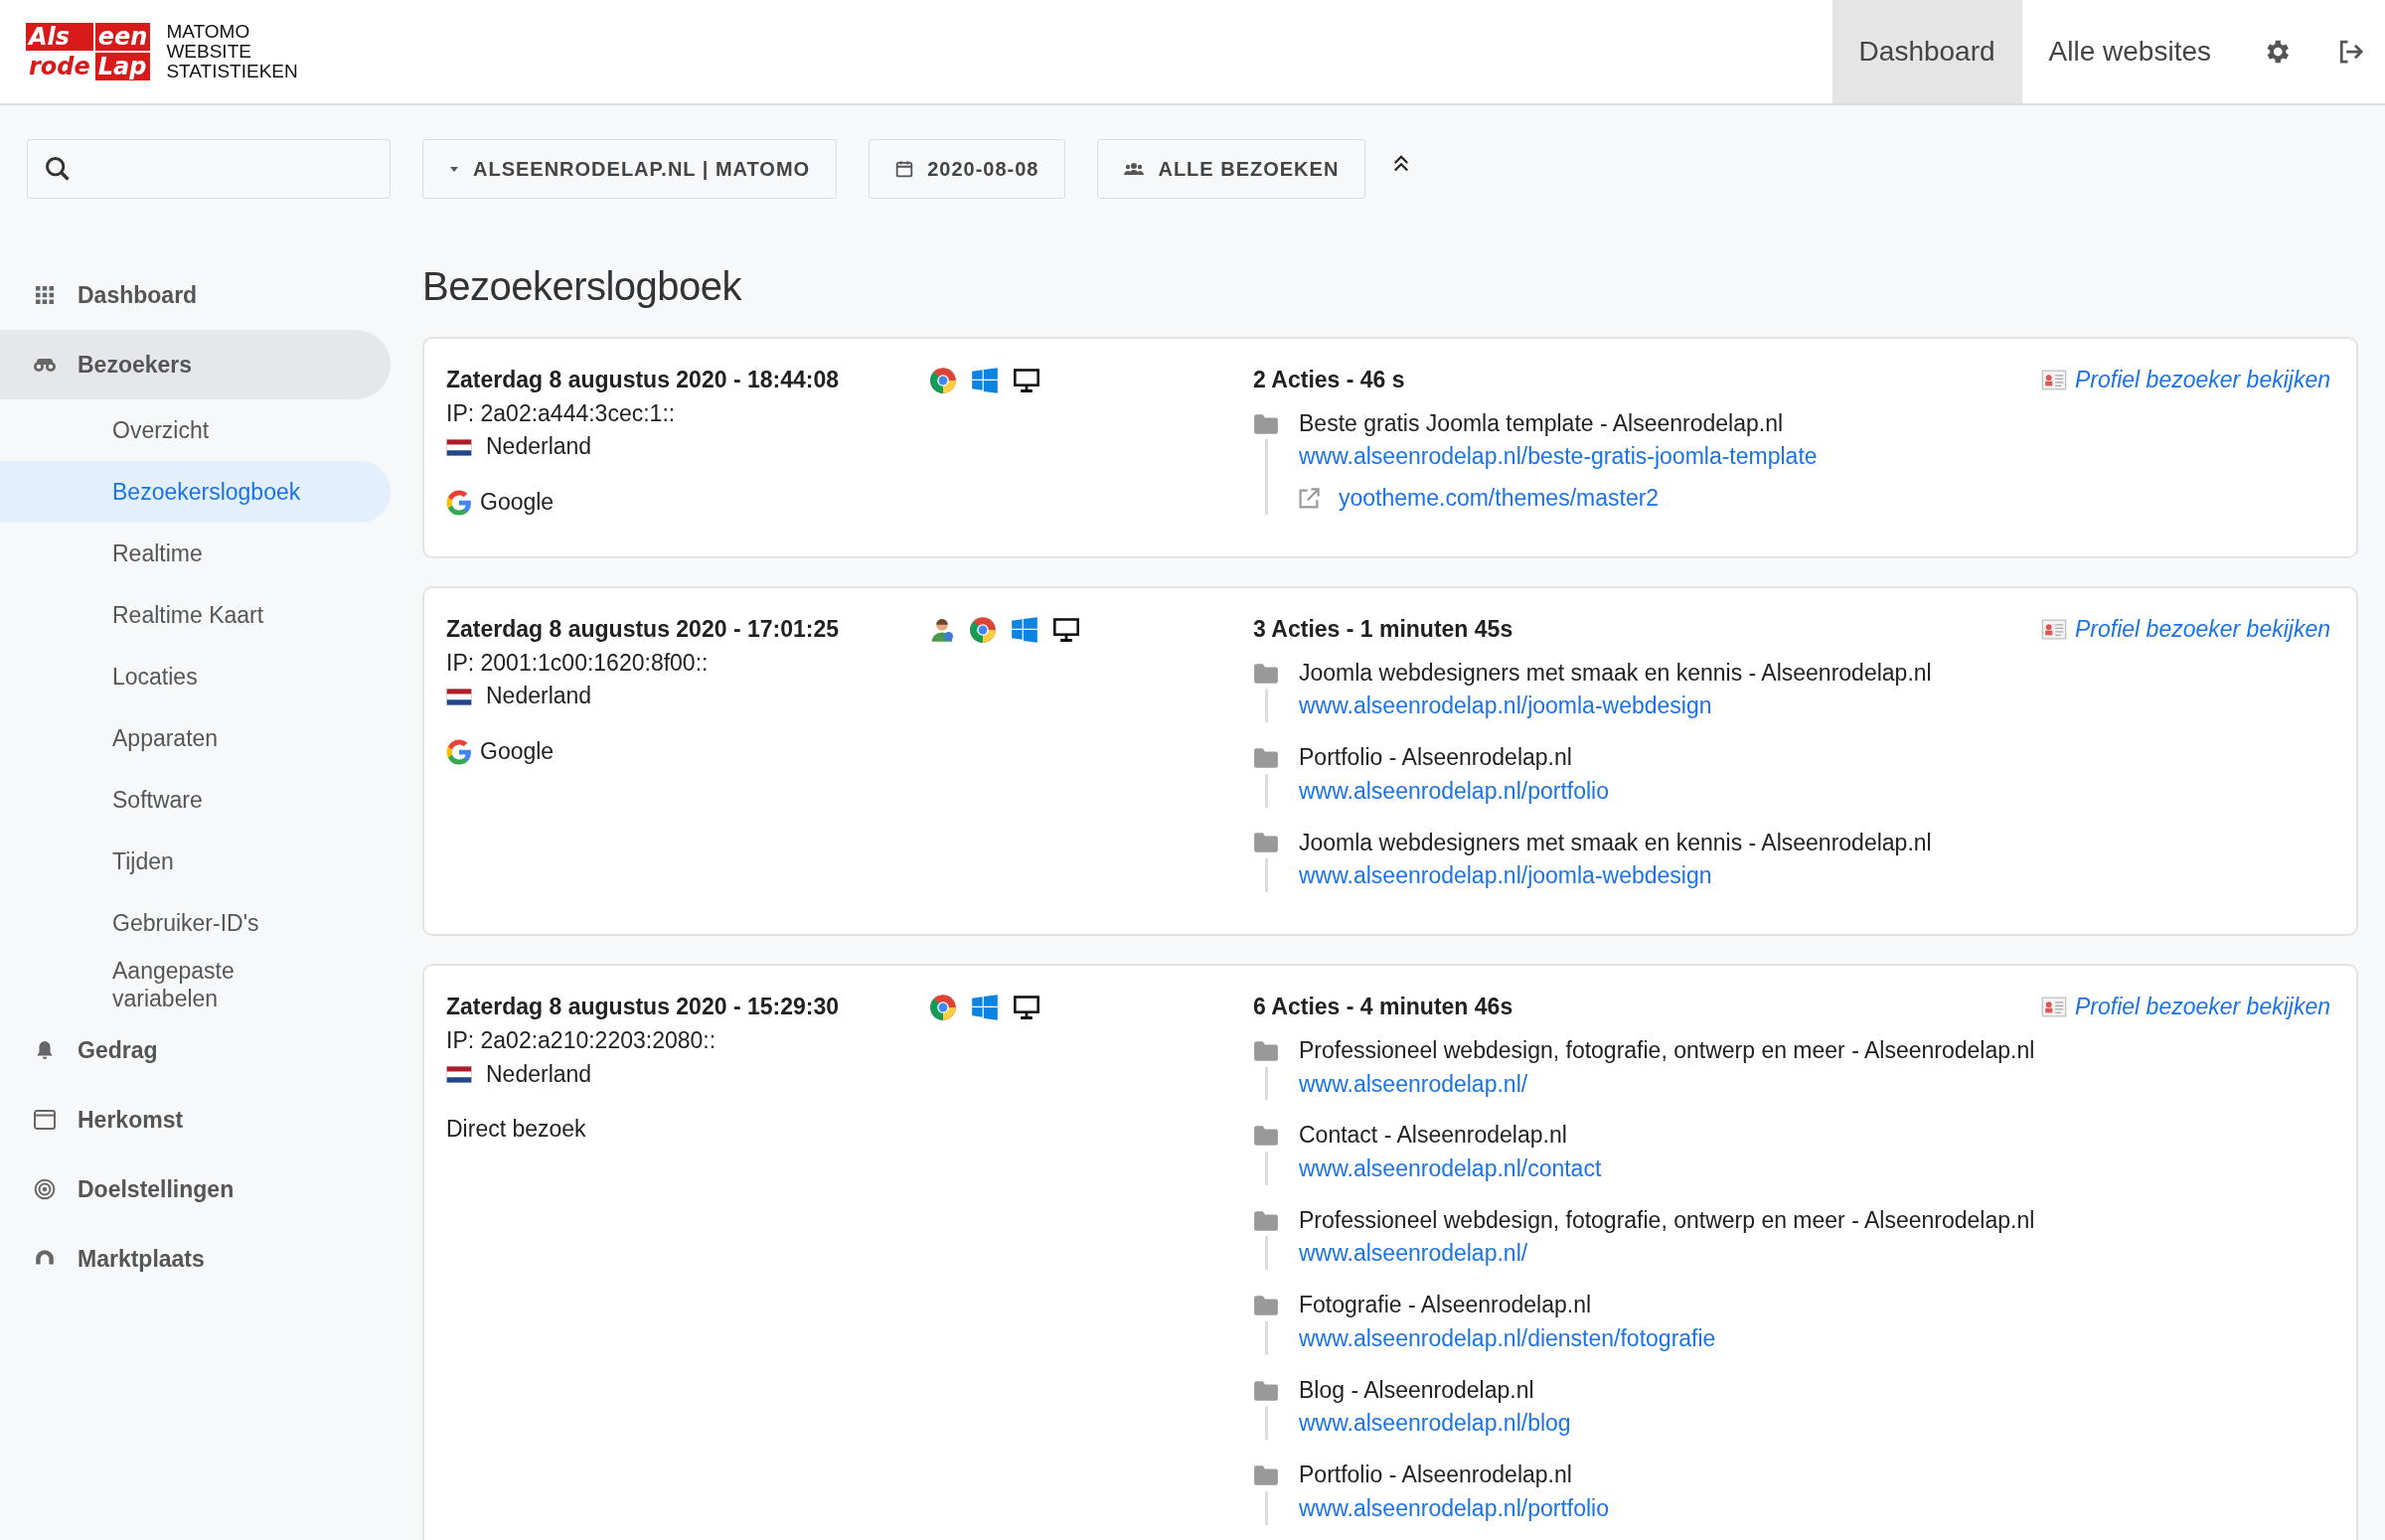  Describe the element at coordinates (1541, 423) in the screenshot. I see `page-title-text: Beste gratis Joomla template - Alseenrodelap.nl` at that location.